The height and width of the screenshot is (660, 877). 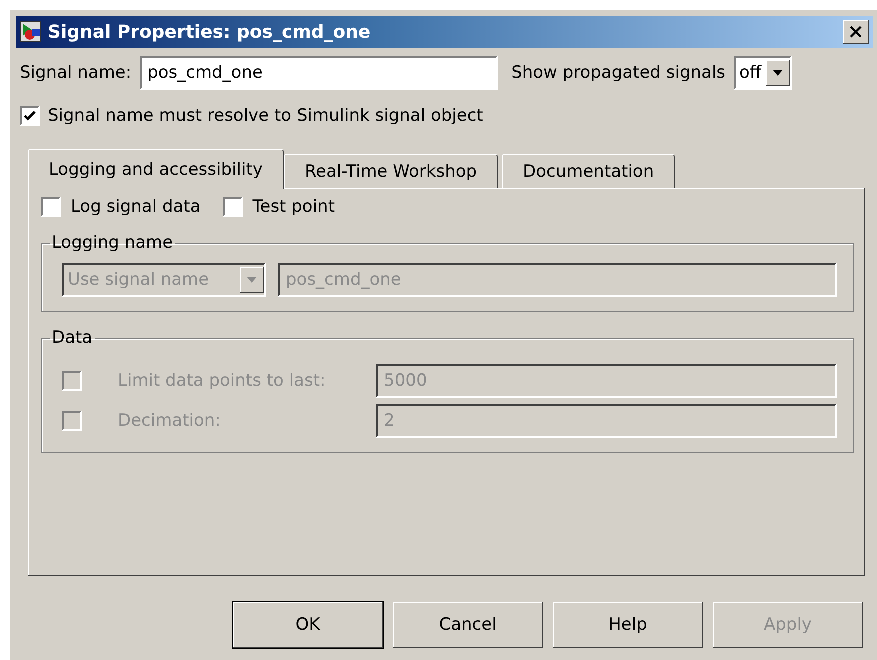 I want to click on checkmark-icon, so click(x=30, y=116).